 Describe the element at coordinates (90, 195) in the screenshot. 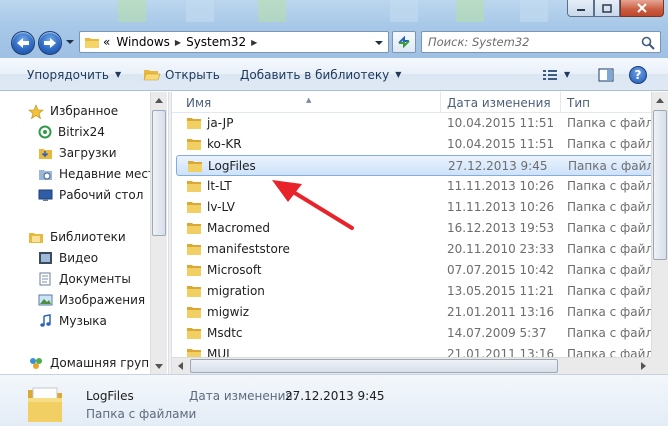

I see `nav-item-desktop: Рабочий стол` at that location.